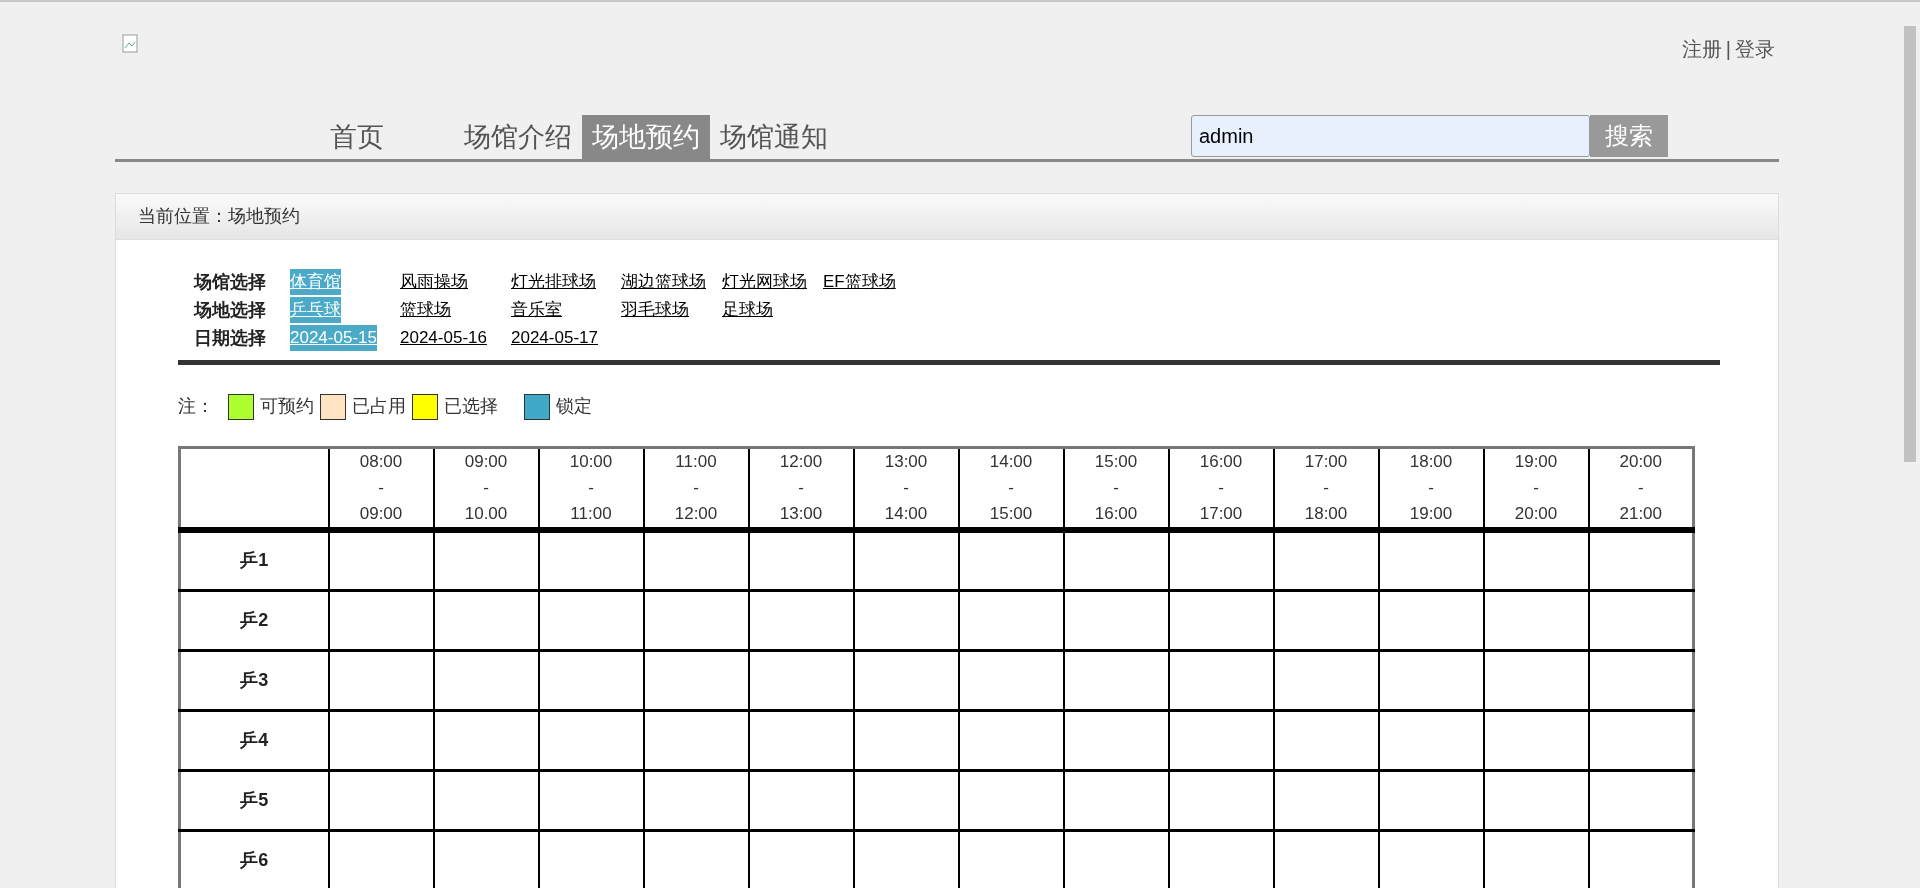 This screenshot has width=1920, height=888. What do you see at coordinates (774, 137) in the screenshot?
I see `nav-tab: 场馆通知` at bounding box center [774, 137].